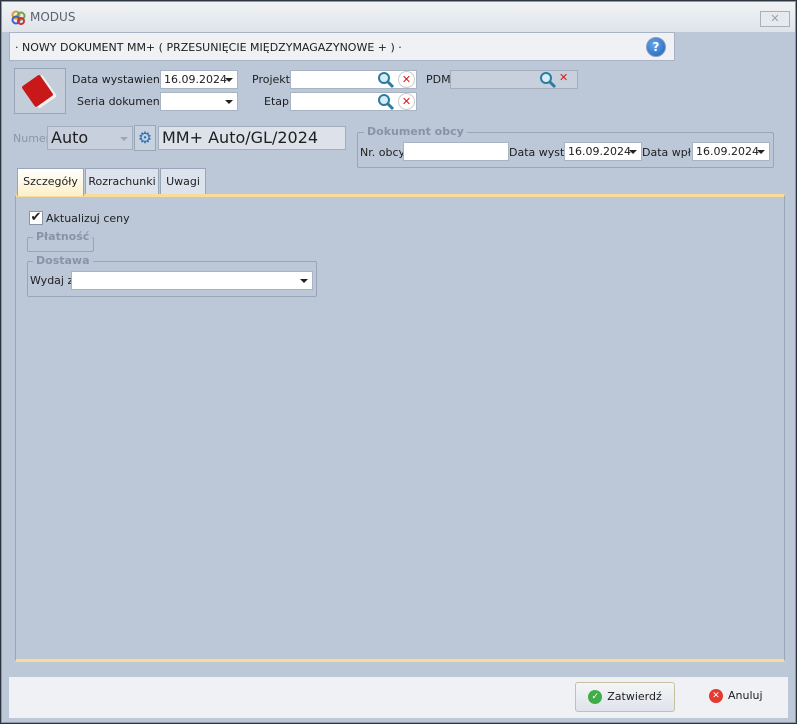 The height and width of the screenshot is (724, 797). What do you see at coordinates (456, 151) in the screenshot?
I see `nr-obcy-input` at bounding box center [456, 151].